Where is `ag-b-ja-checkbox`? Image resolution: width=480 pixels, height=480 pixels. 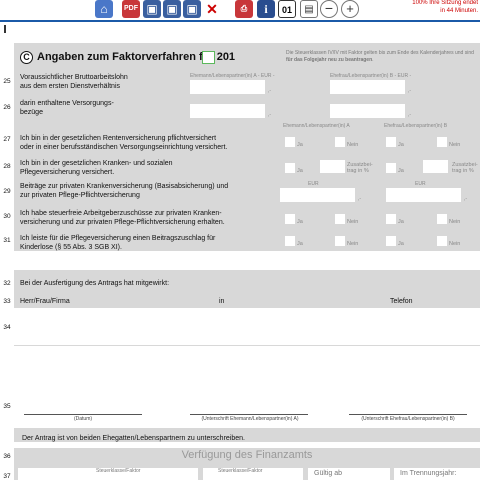
ag-b-ja-checkbox is located at coordinates (391, 219).